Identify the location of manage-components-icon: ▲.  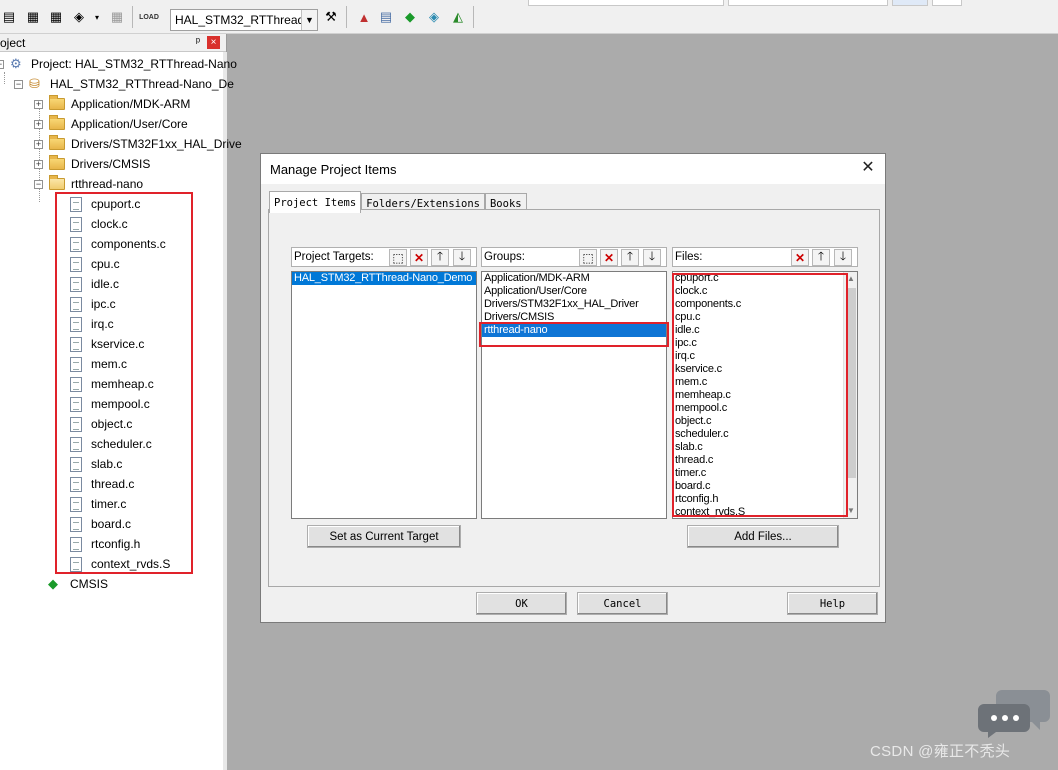
(364, 17).